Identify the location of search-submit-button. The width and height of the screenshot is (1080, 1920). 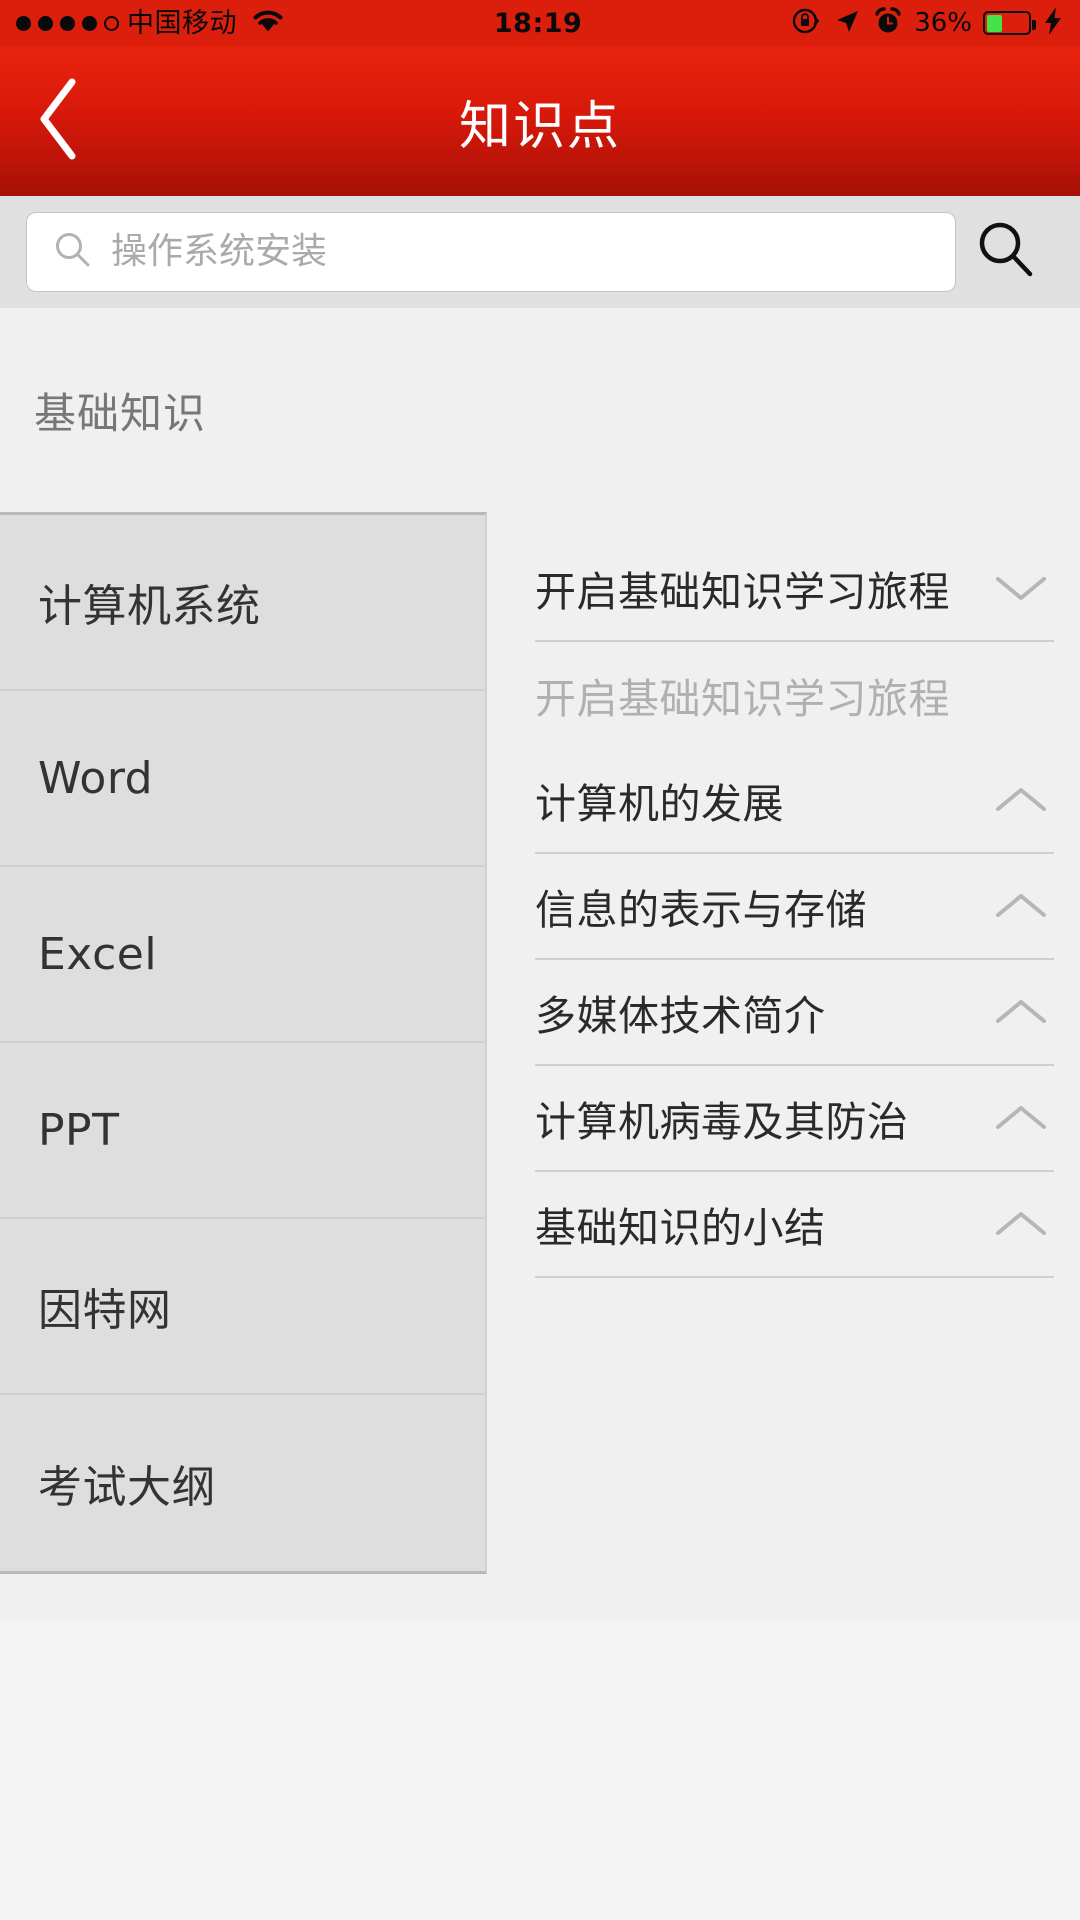
(1005, 252).